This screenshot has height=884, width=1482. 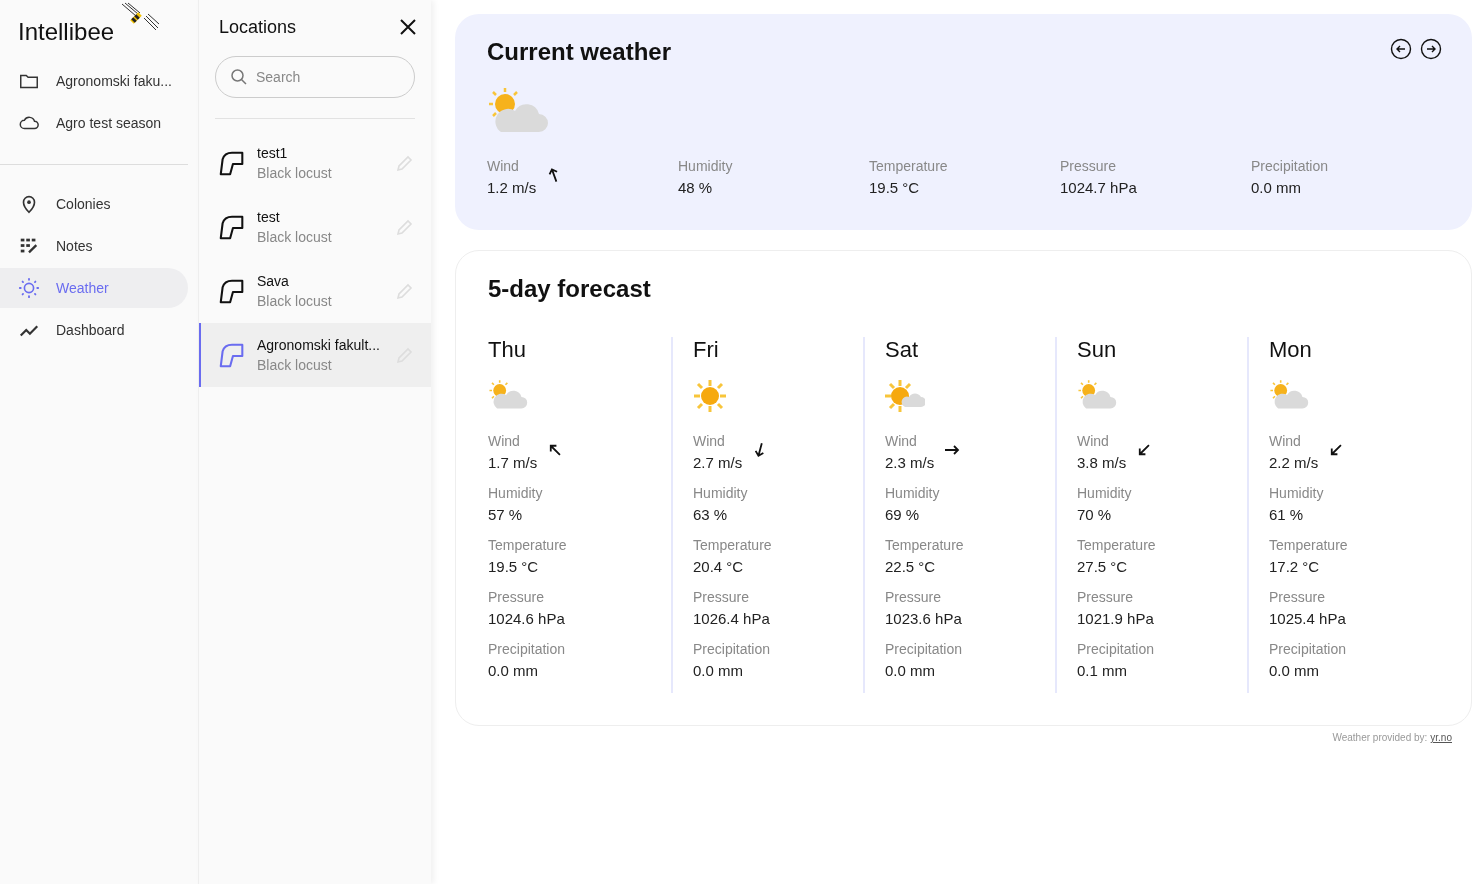 I want to click on location-name: test, so click(x=269, y=217).